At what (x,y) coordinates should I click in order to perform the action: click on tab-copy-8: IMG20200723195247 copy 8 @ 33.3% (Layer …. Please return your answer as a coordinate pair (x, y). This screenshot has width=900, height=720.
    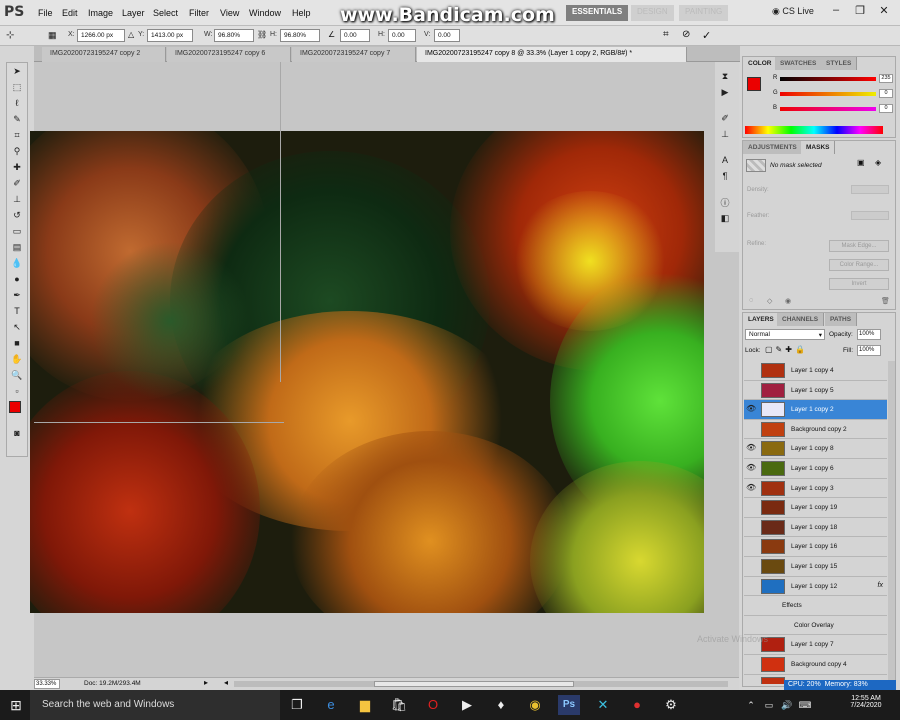
    Looking at the image, I should click on (552, 54).